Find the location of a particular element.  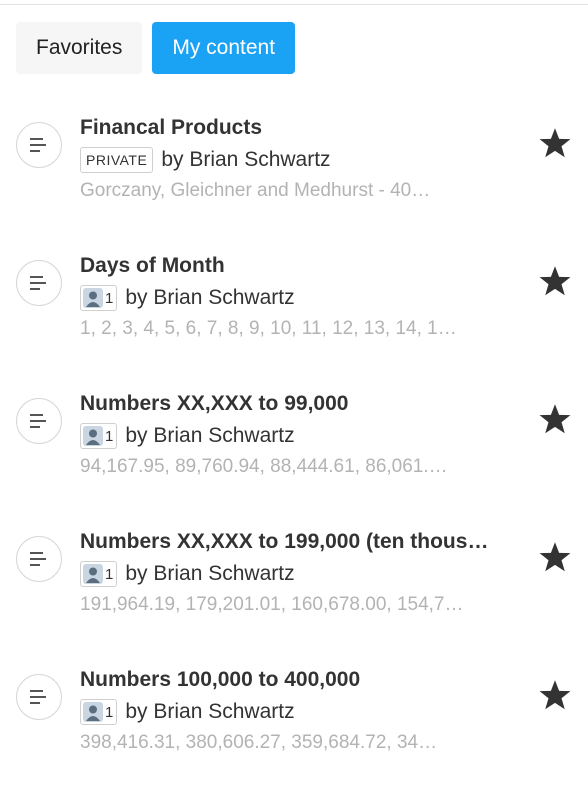

item-title: Days of Month is located at coordinates (304, 266).